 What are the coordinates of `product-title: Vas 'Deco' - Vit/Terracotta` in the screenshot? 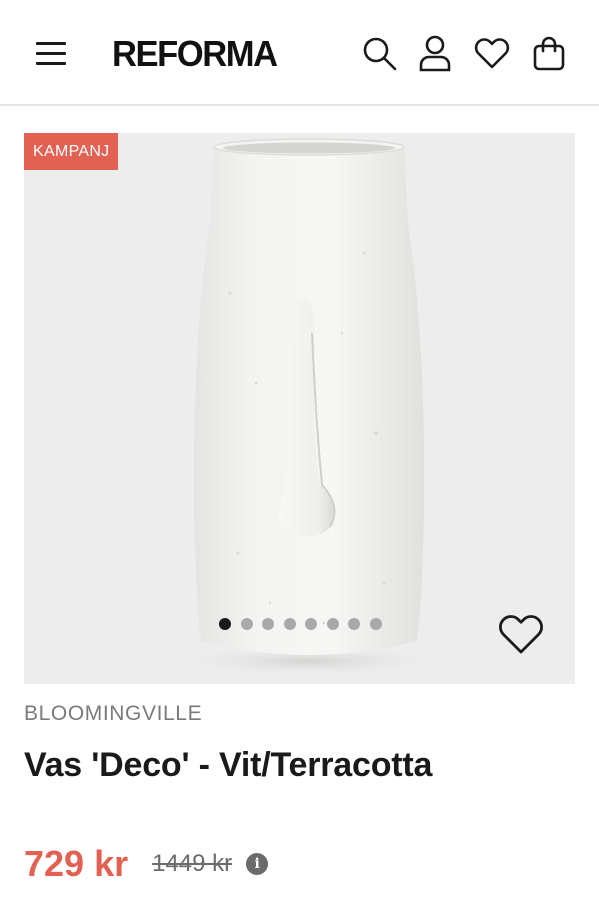 It's located at (228, 765).